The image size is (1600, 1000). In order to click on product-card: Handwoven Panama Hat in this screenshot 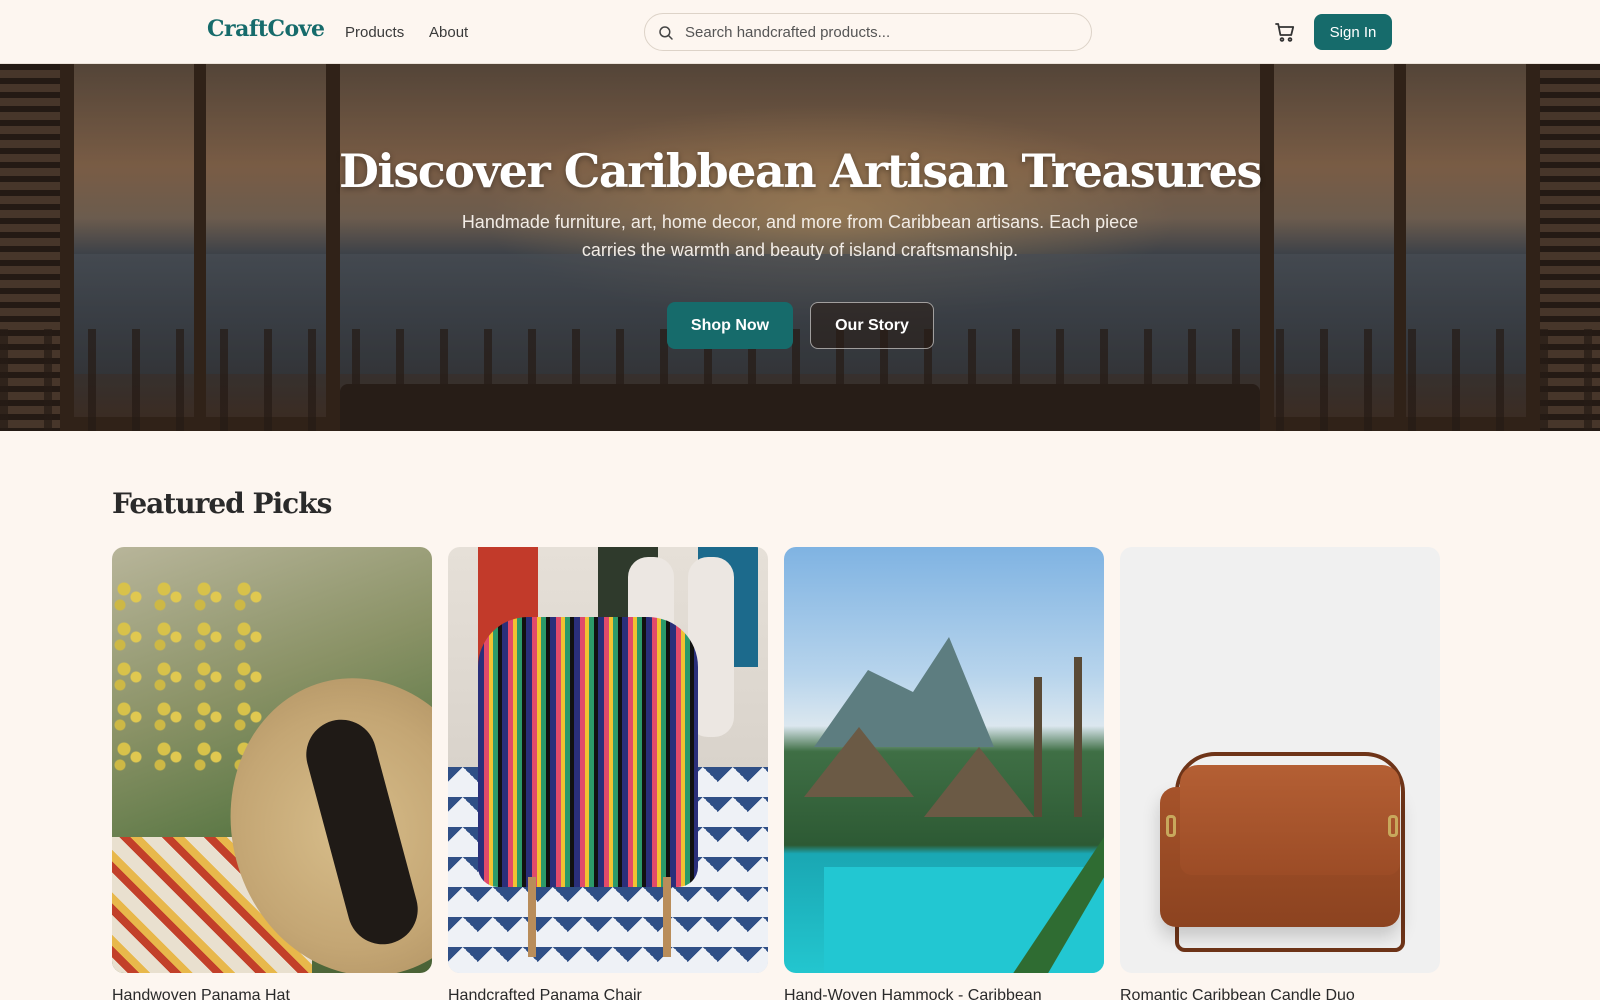, I will do `click(272, 773)`.